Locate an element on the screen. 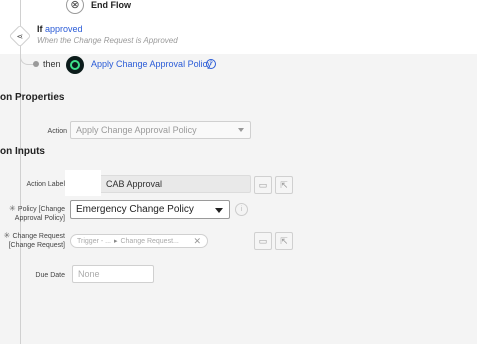  if-condition: If approved is located at coordinates (60, 29).